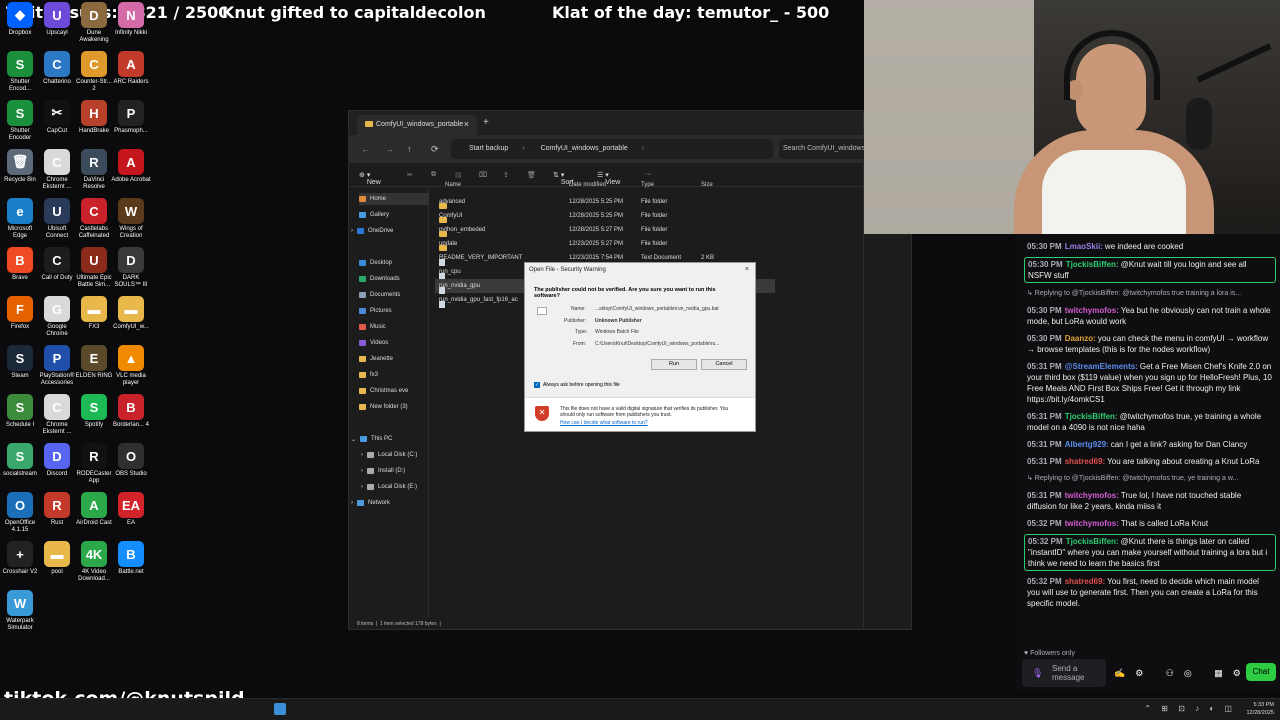 The height and width of the screenshot is (720, 1280). Describe the element at coordinates (483, 175) in the screenshot. I see `rename-icon: ⌧` at that location.